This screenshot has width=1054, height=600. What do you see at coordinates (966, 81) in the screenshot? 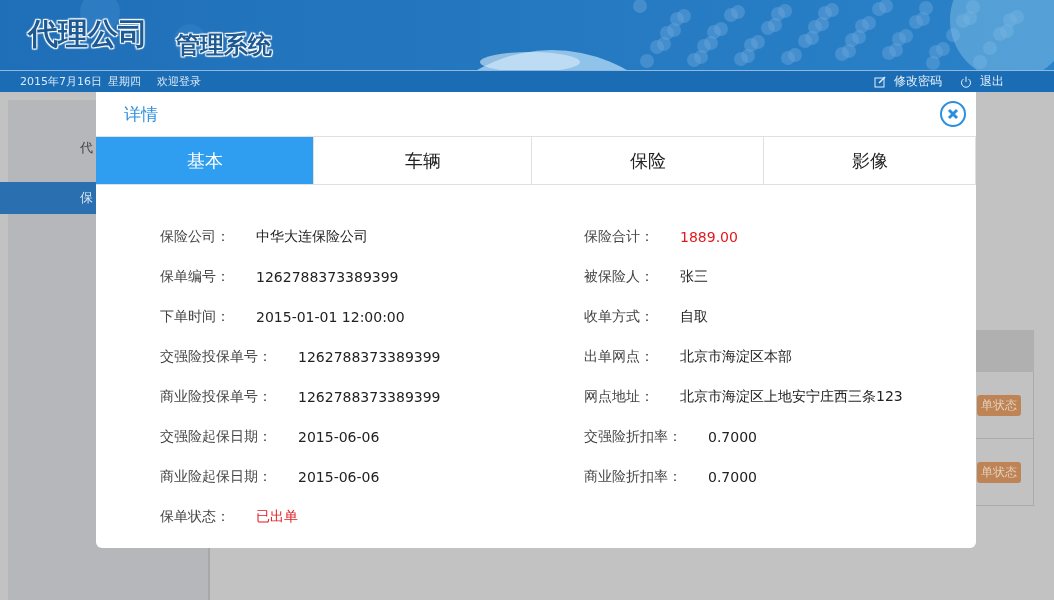
I see `power-icon` at bounding box center [966, 81].